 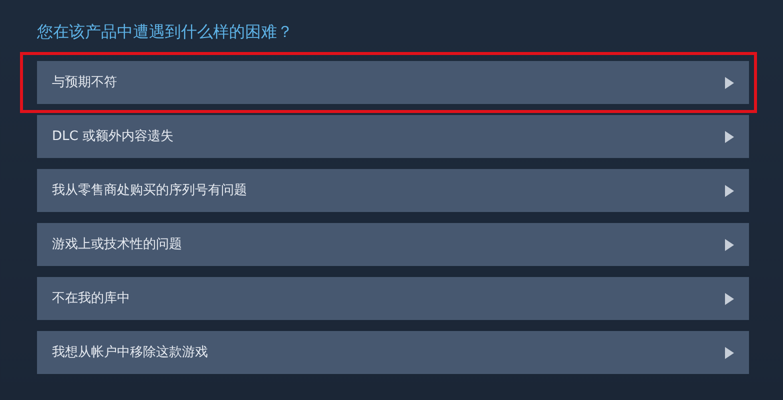 What do you see at coordinates (393, 352) in the screenshot?
I see `option-row: 我想从帐户中移除这款游戏` at bounding box center [393, 352].